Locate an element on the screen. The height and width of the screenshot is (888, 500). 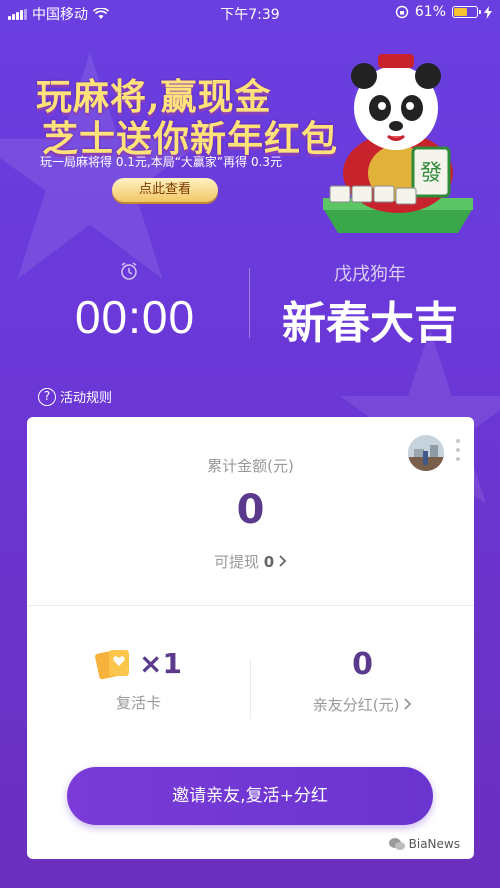
revive-card-icon is located at coordinates (112, 664).